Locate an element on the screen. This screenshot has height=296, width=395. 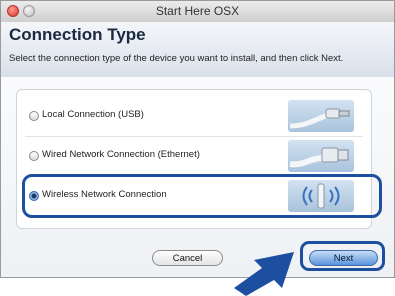
ethernet-radio is located at coordinates (34, 156).